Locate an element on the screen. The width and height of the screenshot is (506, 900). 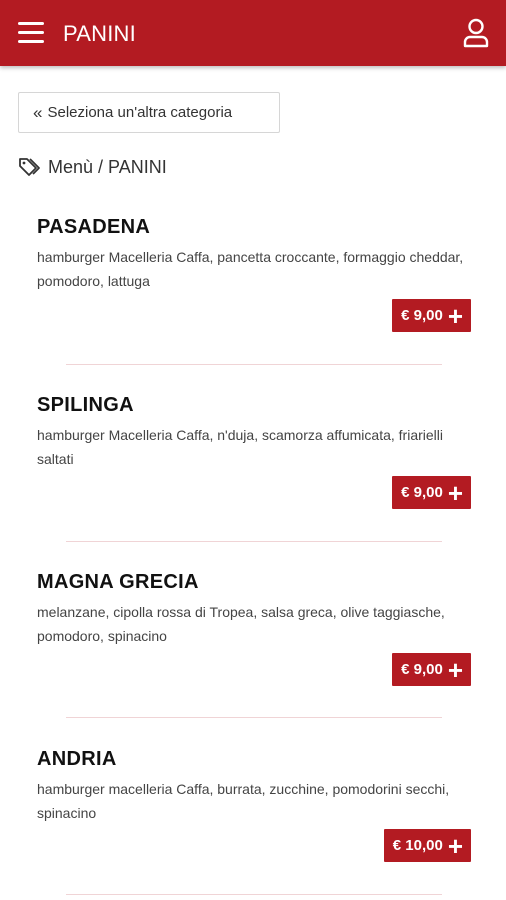
item-name: MAGNA GRECIA is located at coordinates (118, 582).